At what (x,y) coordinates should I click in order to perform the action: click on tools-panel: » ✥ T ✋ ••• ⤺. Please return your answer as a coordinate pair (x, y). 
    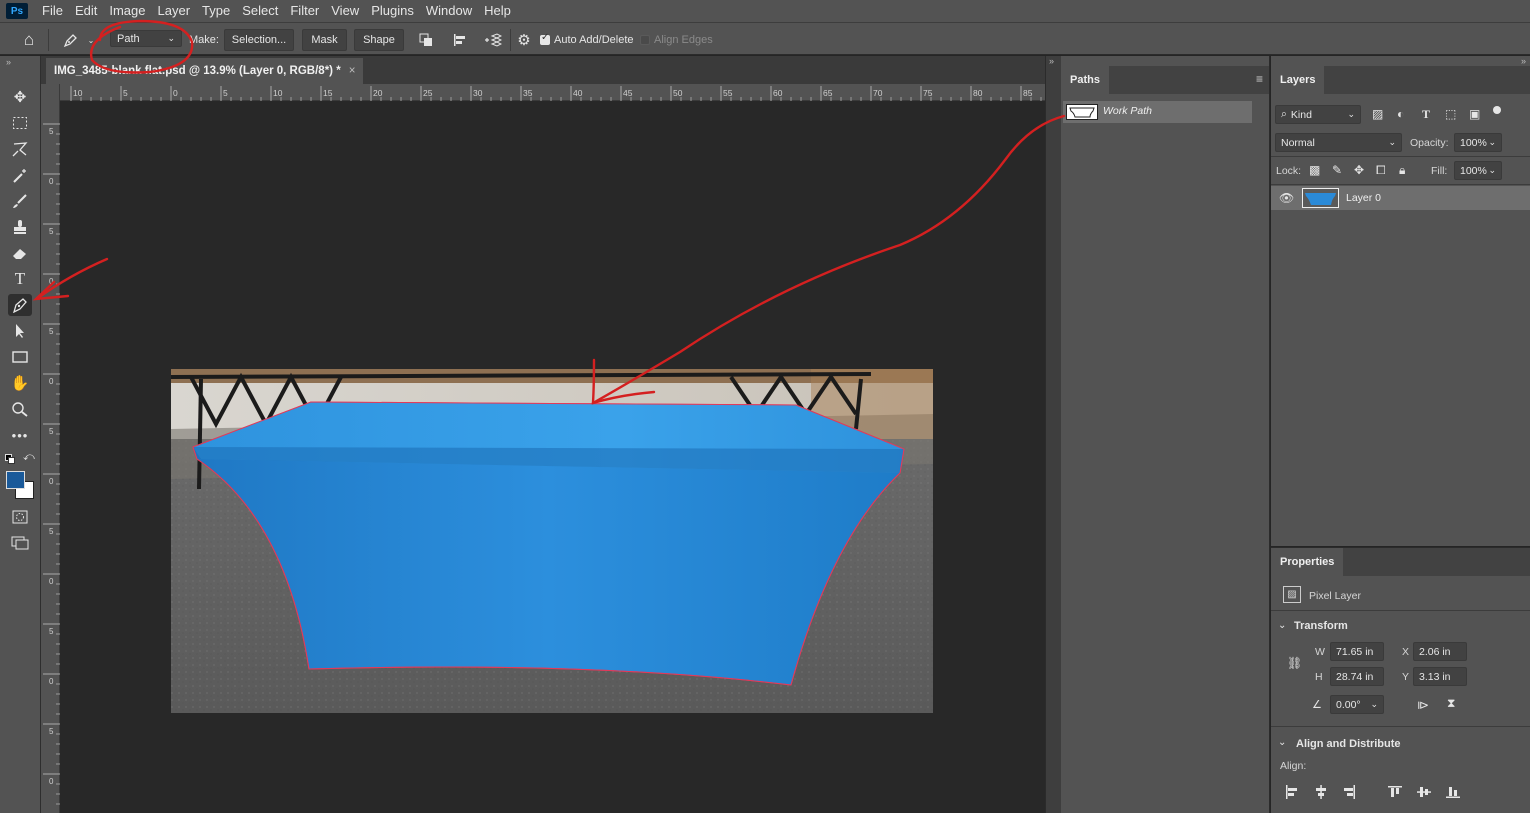
    Looking at the image, I should click on (20, 434).